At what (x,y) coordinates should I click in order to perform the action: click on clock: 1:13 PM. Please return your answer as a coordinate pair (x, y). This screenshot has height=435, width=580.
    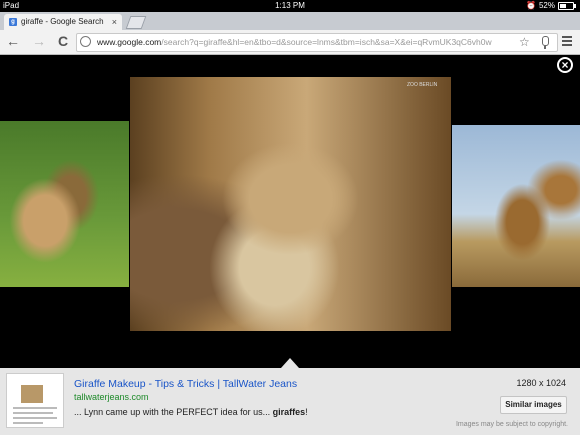
    Looking at the image, I should click on (290, 5).